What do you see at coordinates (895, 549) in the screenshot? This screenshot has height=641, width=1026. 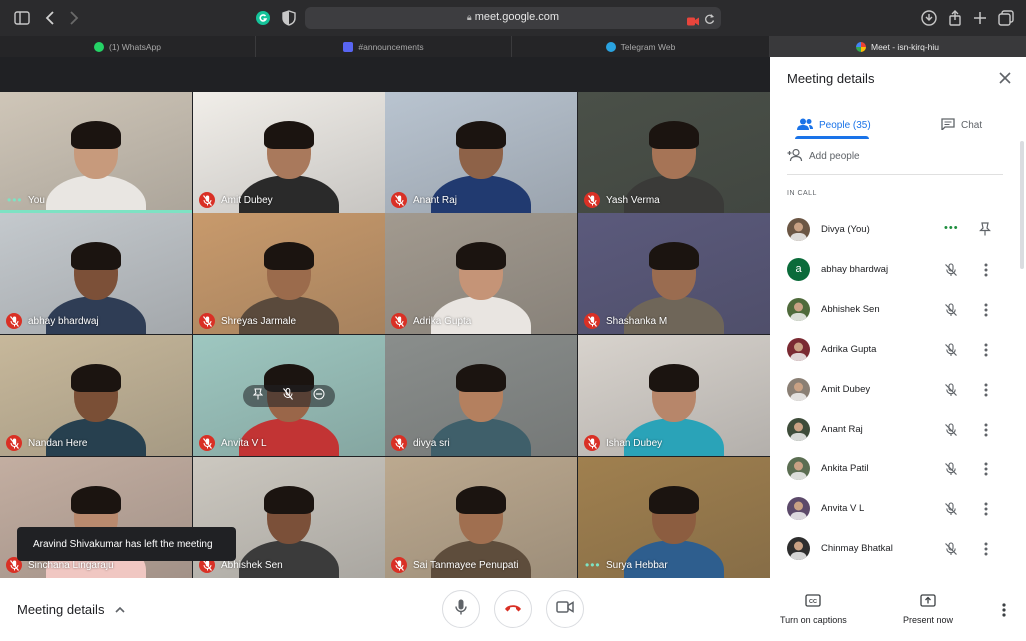 I see `participant-row: Chinmay Bhatkal` at bounding box center [895, 549].